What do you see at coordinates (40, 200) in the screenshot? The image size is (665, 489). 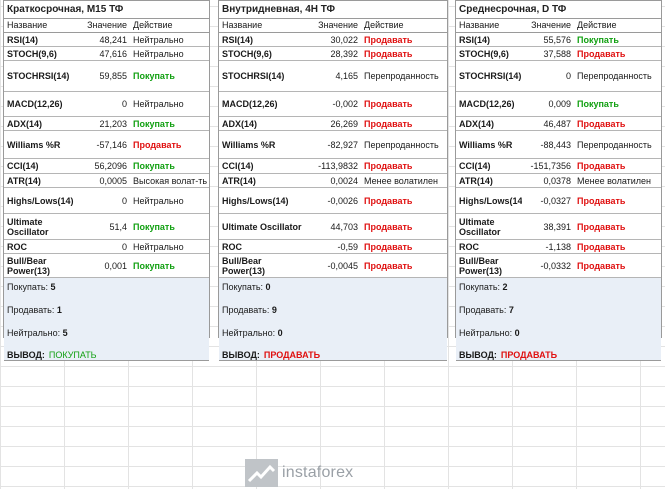 I see `indicator-name: Highs/Lows(14)` at bounding box center [40, 200].